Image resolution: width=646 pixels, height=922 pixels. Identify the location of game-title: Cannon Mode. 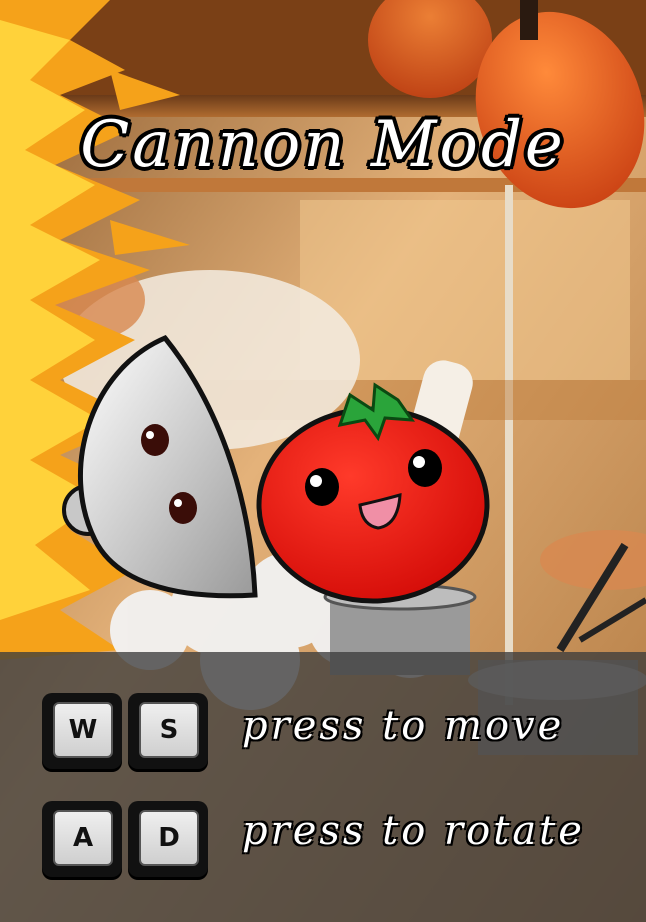
(323, 145).